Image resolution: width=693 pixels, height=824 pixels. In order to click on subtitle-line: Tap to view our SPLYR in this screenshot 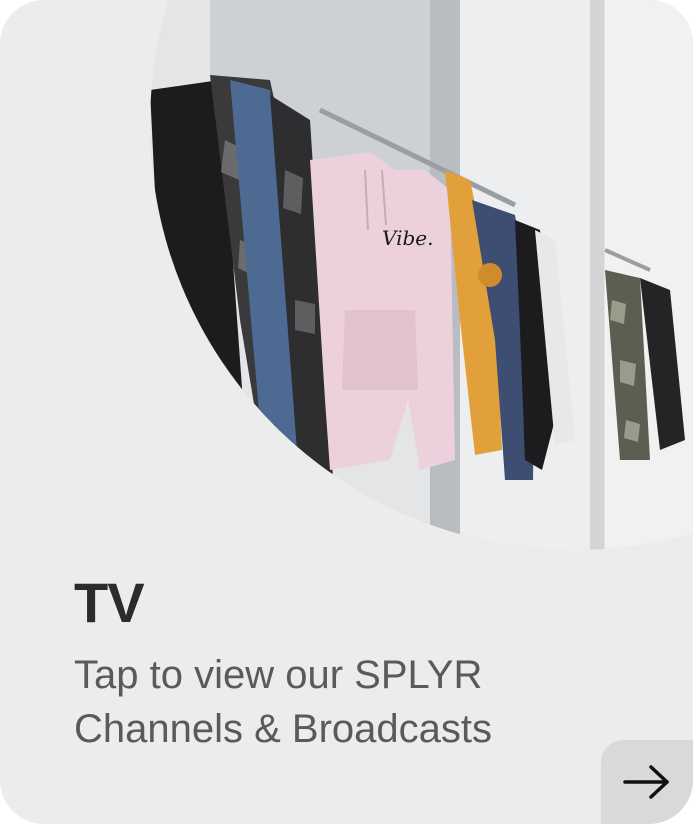, I will do `click(278, 675)`.